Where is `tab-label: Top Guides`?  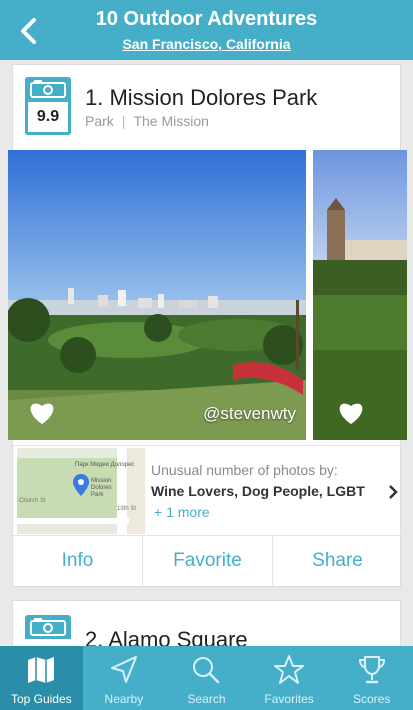 tab-label: Top Guides is located at coordinates (41, 699).